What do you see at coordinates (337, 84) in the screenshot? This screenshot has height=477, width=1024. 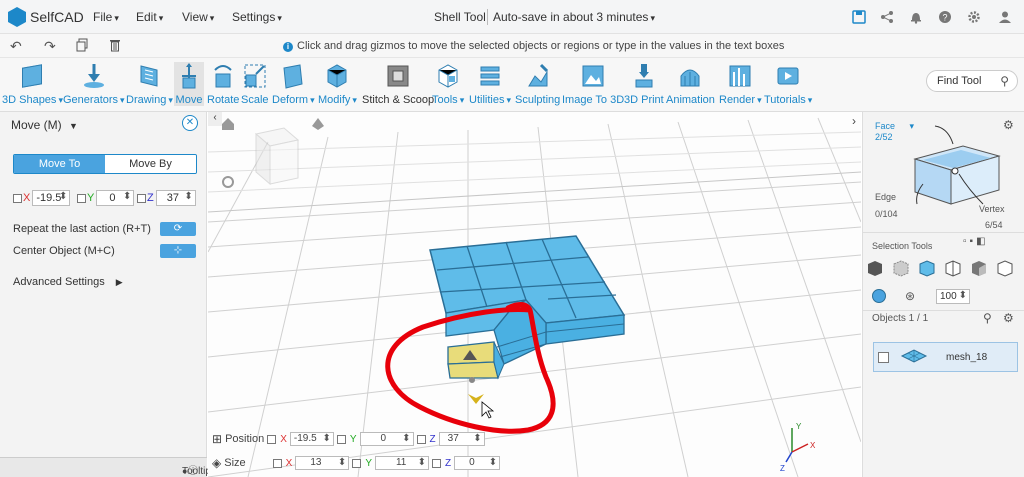 I see `tool-modify: Modify` at bounding box center [337, 84].